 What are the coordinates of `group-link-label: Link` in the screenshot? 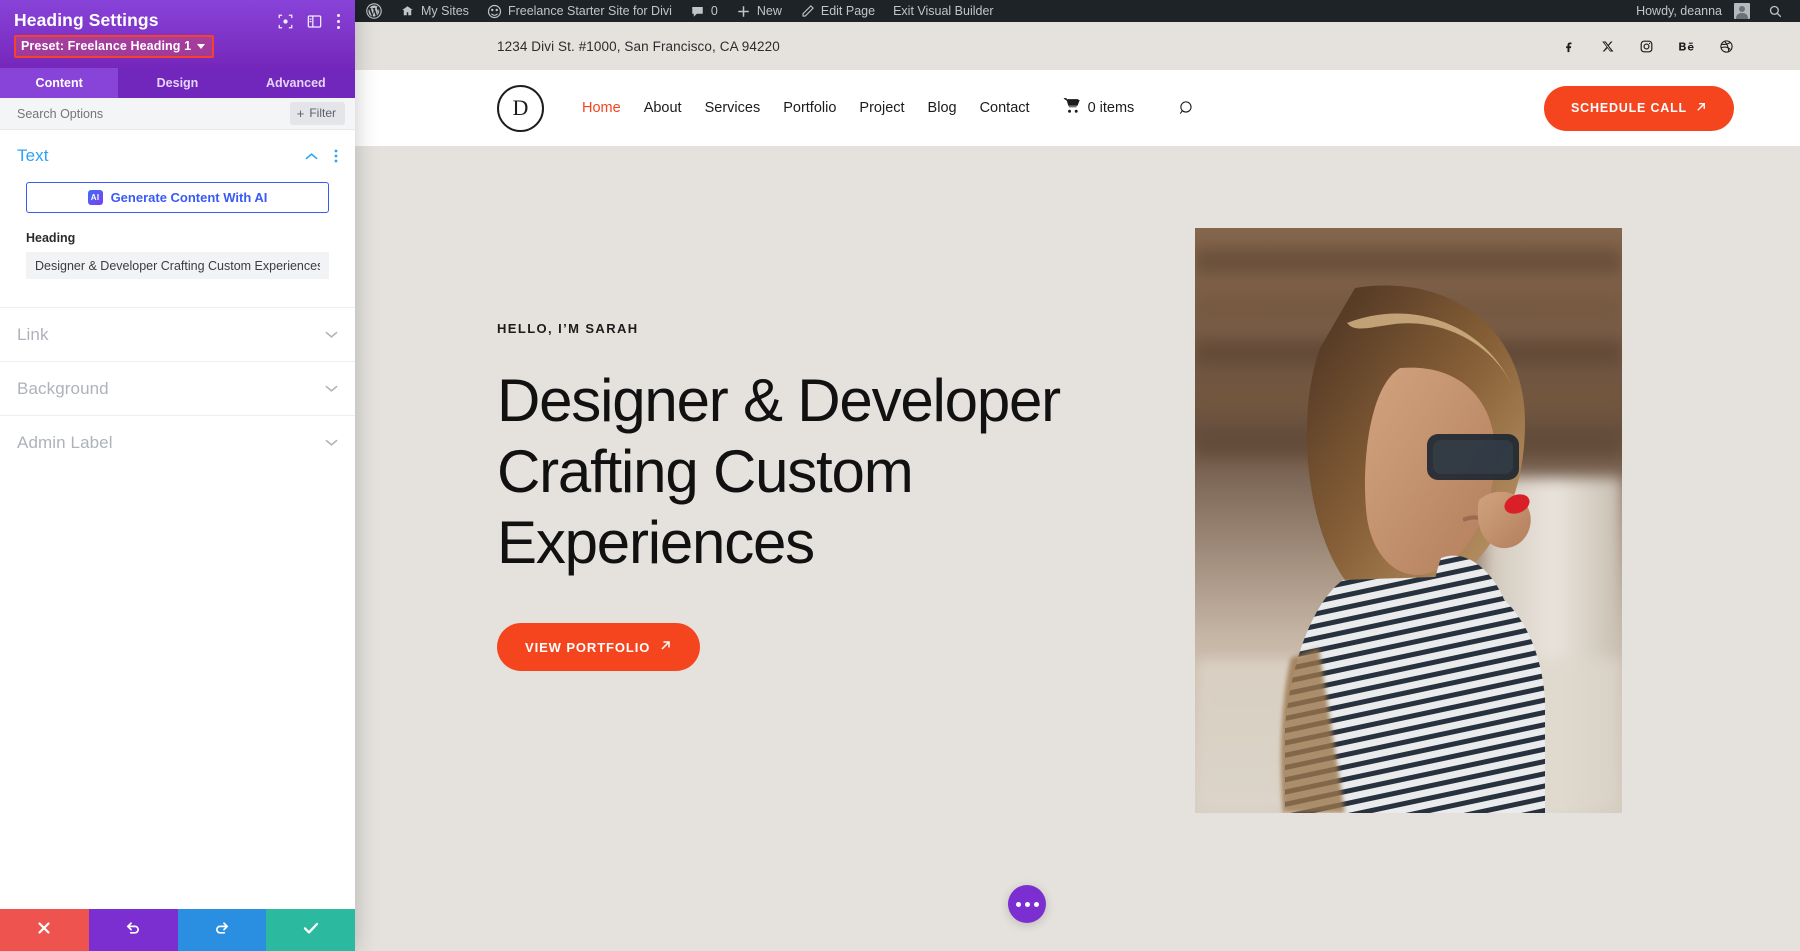 It's located at (33, 334).